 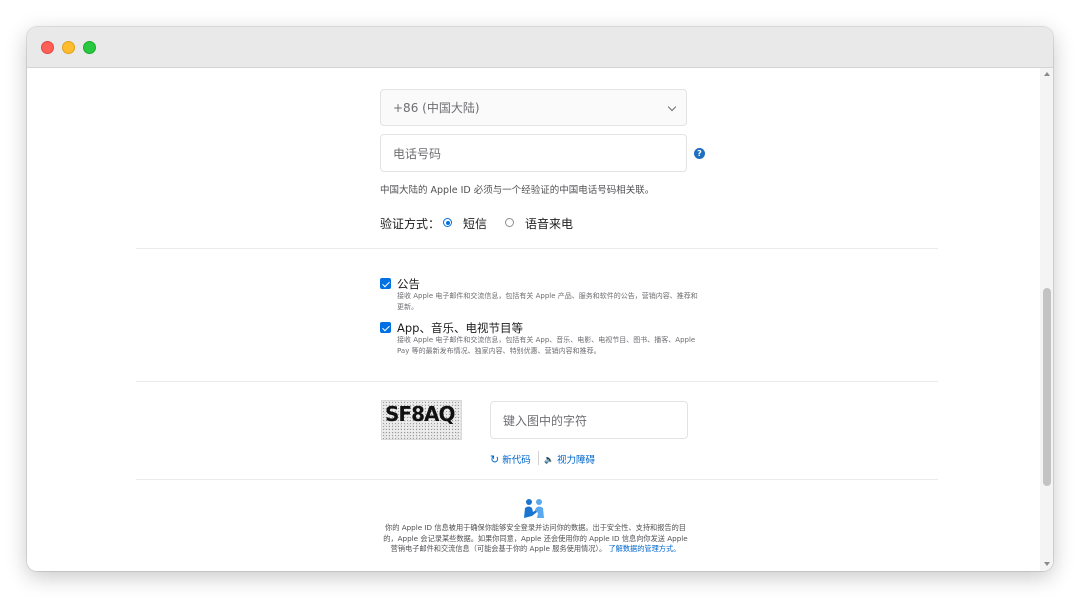 What do you see at coordinates (460, 328) in the screenshot?
I see `media-title: App、音乐、电视节目等` at bounding box center [460, 328].